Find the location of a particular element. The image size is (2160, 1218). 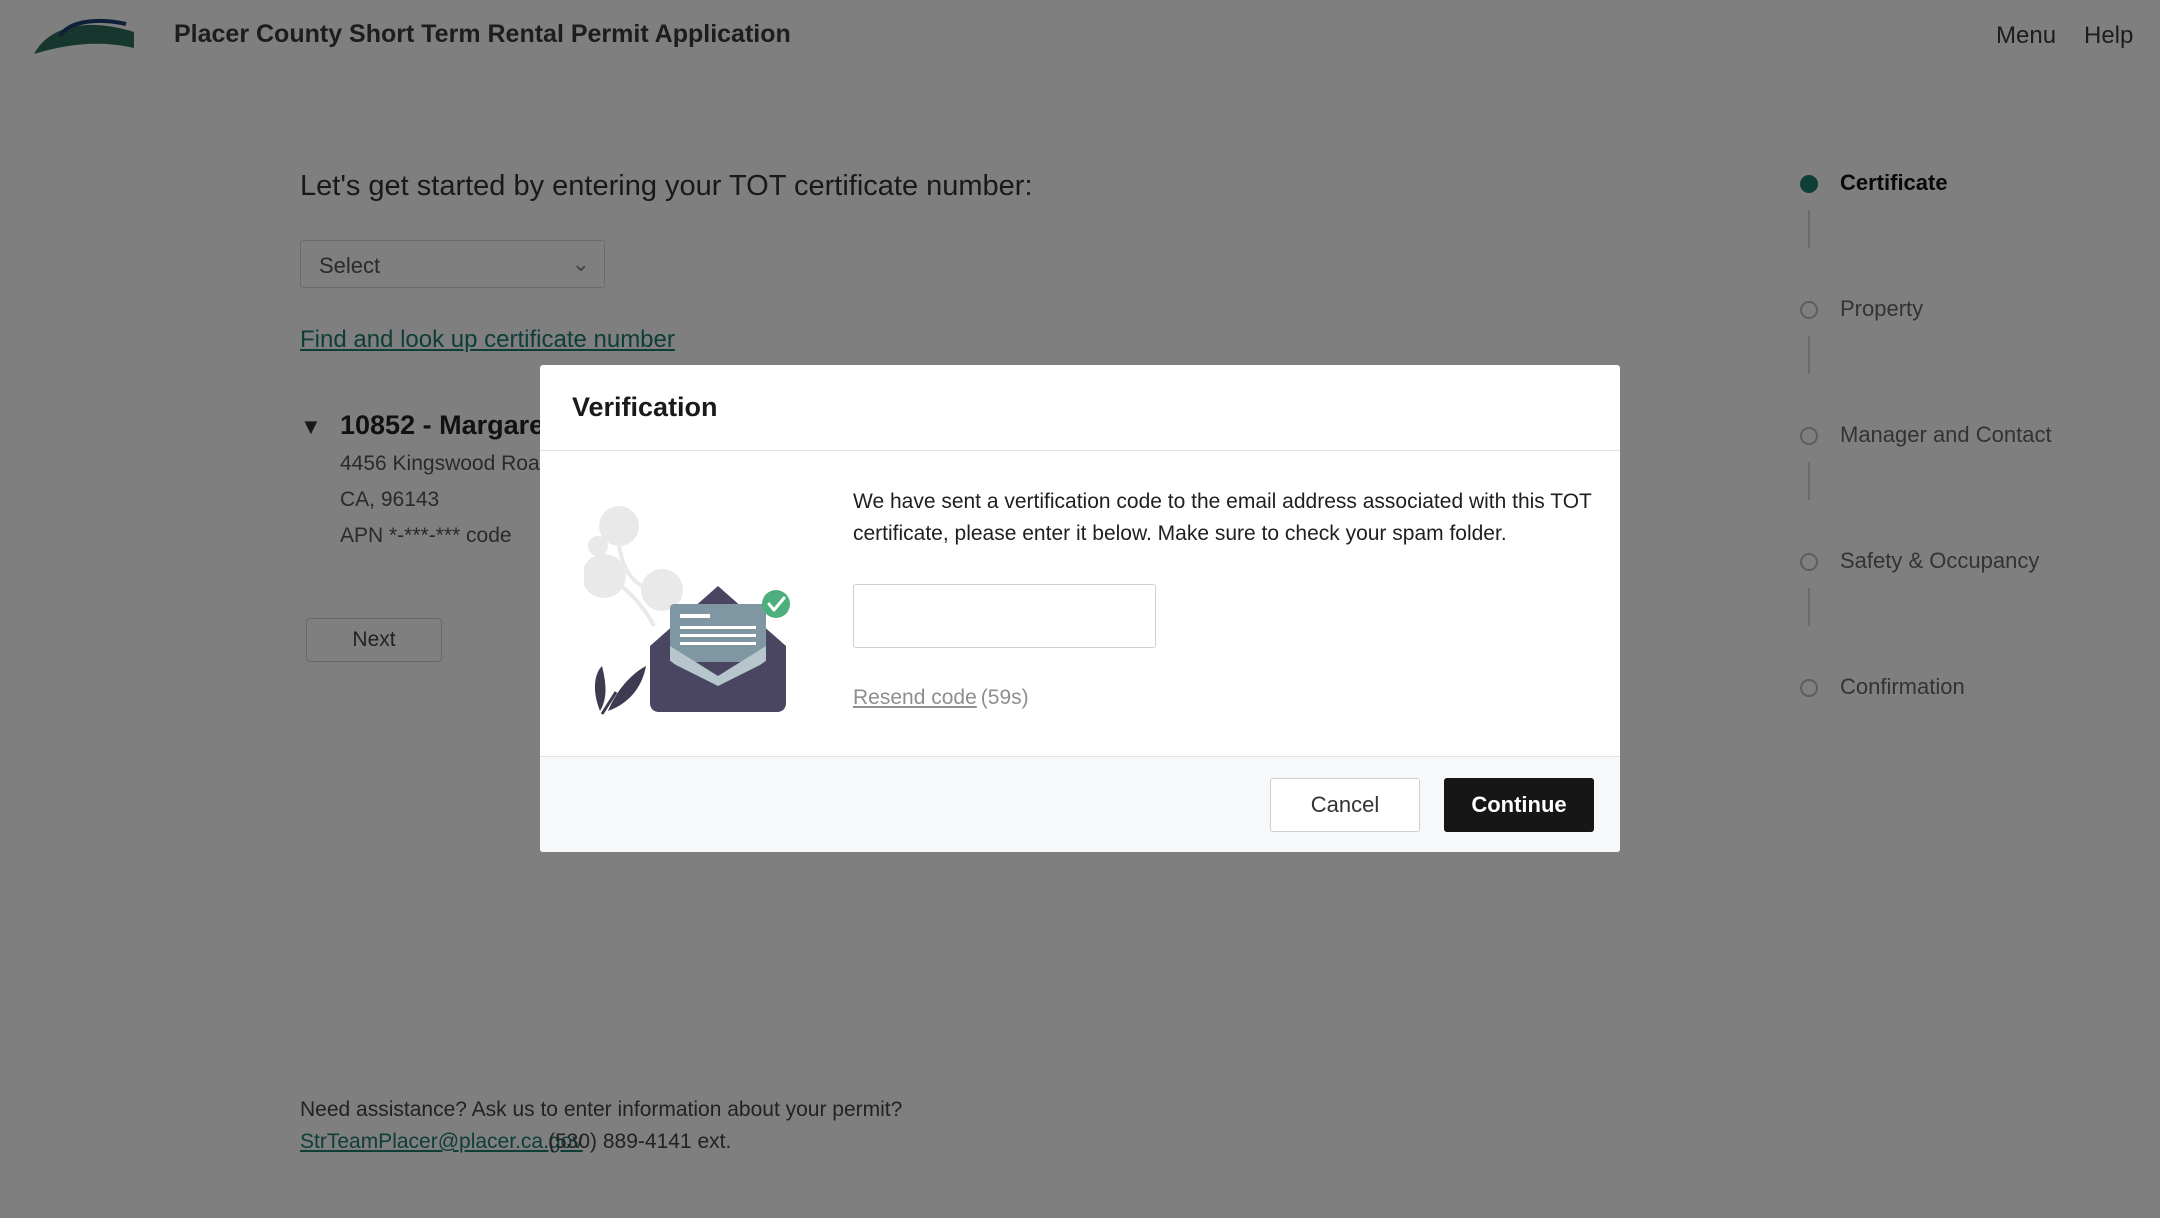

verification-code-input is located at coordinates (1004, 616).